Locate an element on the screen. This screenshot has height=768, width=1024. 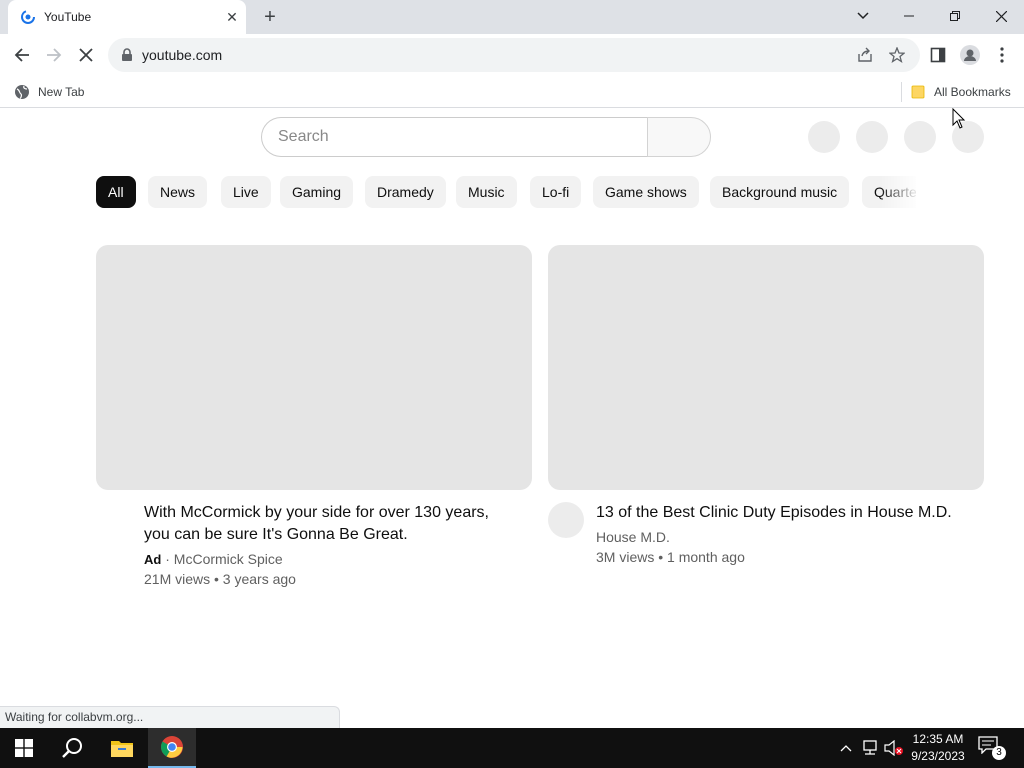
ad-badge: Ad is located at coordinates (153, 559).